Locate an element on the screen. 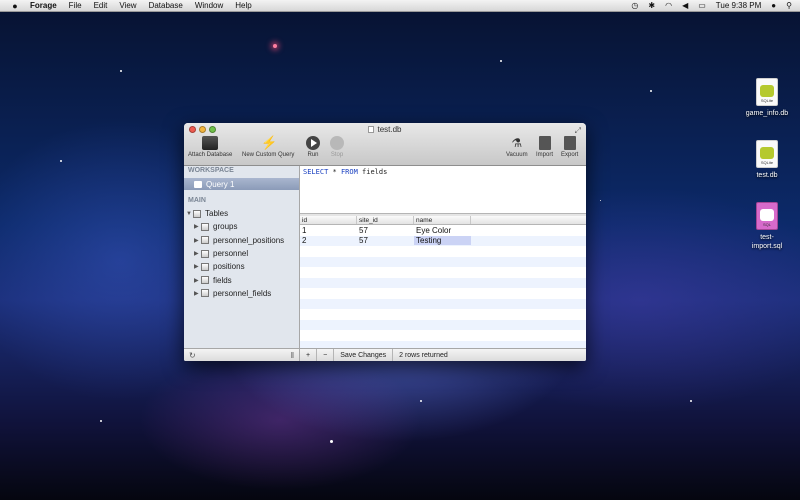  status-text: 2 rows returned is located at coordinates (423, 355).